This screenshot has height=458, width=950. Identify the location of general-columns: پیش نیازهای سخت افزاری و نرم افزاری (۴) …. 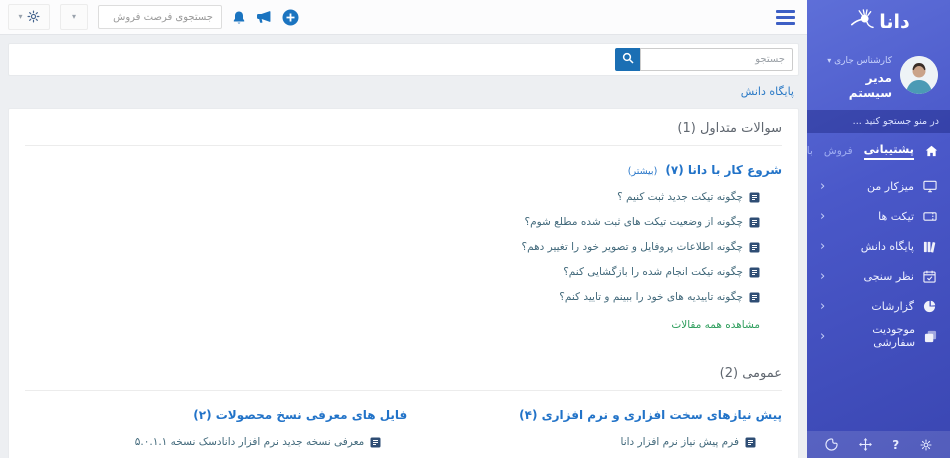
(403, 431).